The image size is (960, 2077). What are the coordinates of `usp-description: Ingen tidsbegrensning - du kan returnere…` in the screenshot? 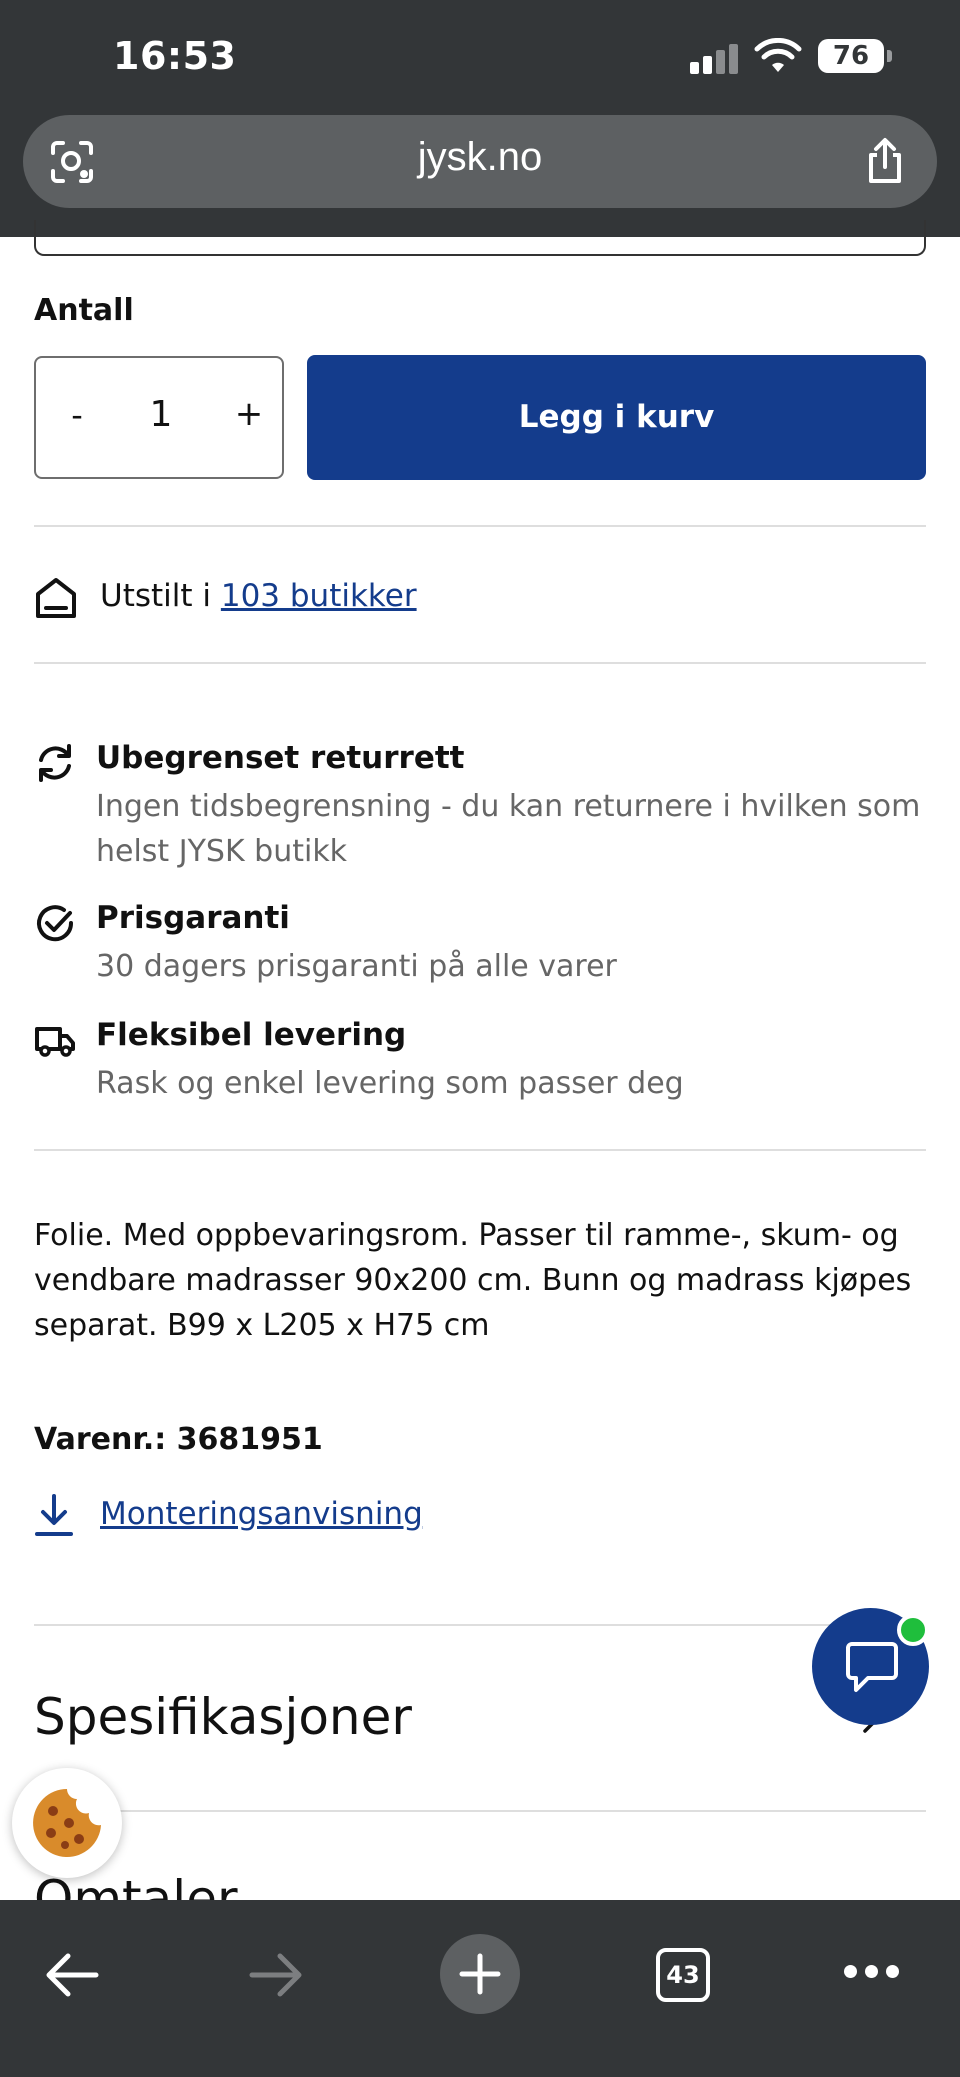 It's located at (508, 829).